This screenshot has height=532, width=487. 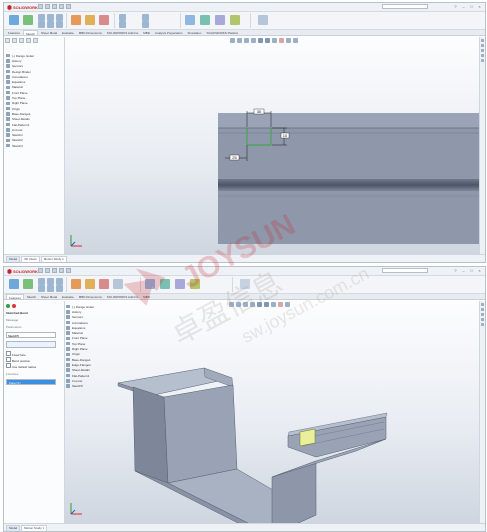 I want to click on text-tool-button, so click(x=59, y=24).